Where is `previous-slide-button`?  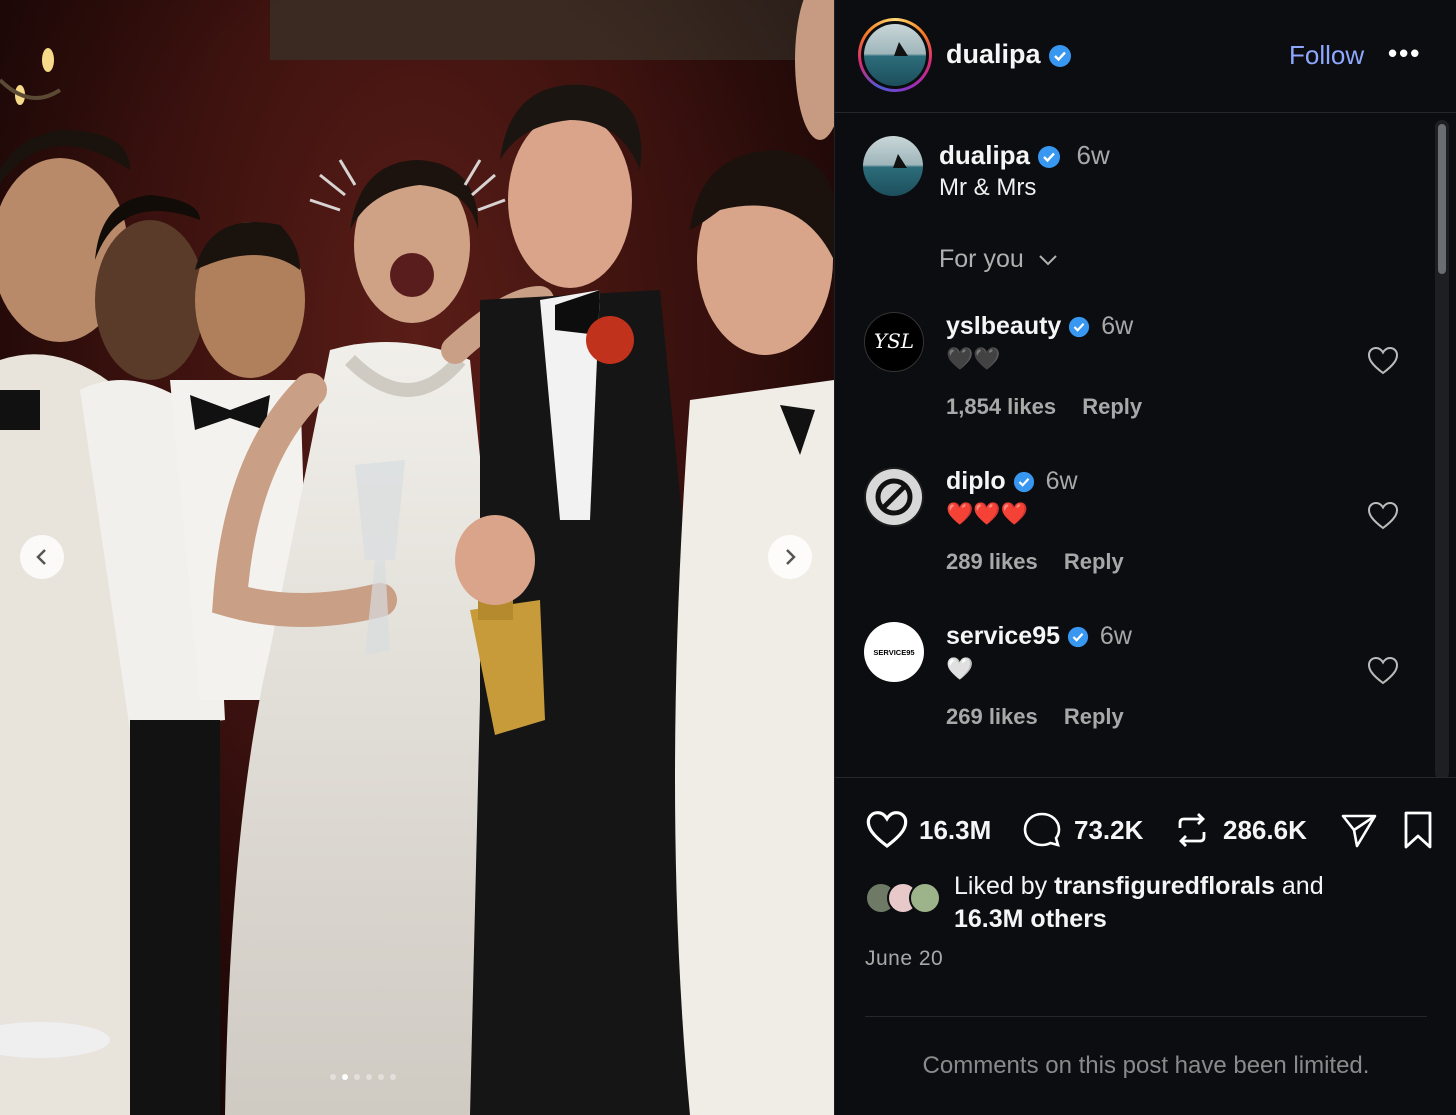 previous-slide-button is located at coordinates (42, 557).